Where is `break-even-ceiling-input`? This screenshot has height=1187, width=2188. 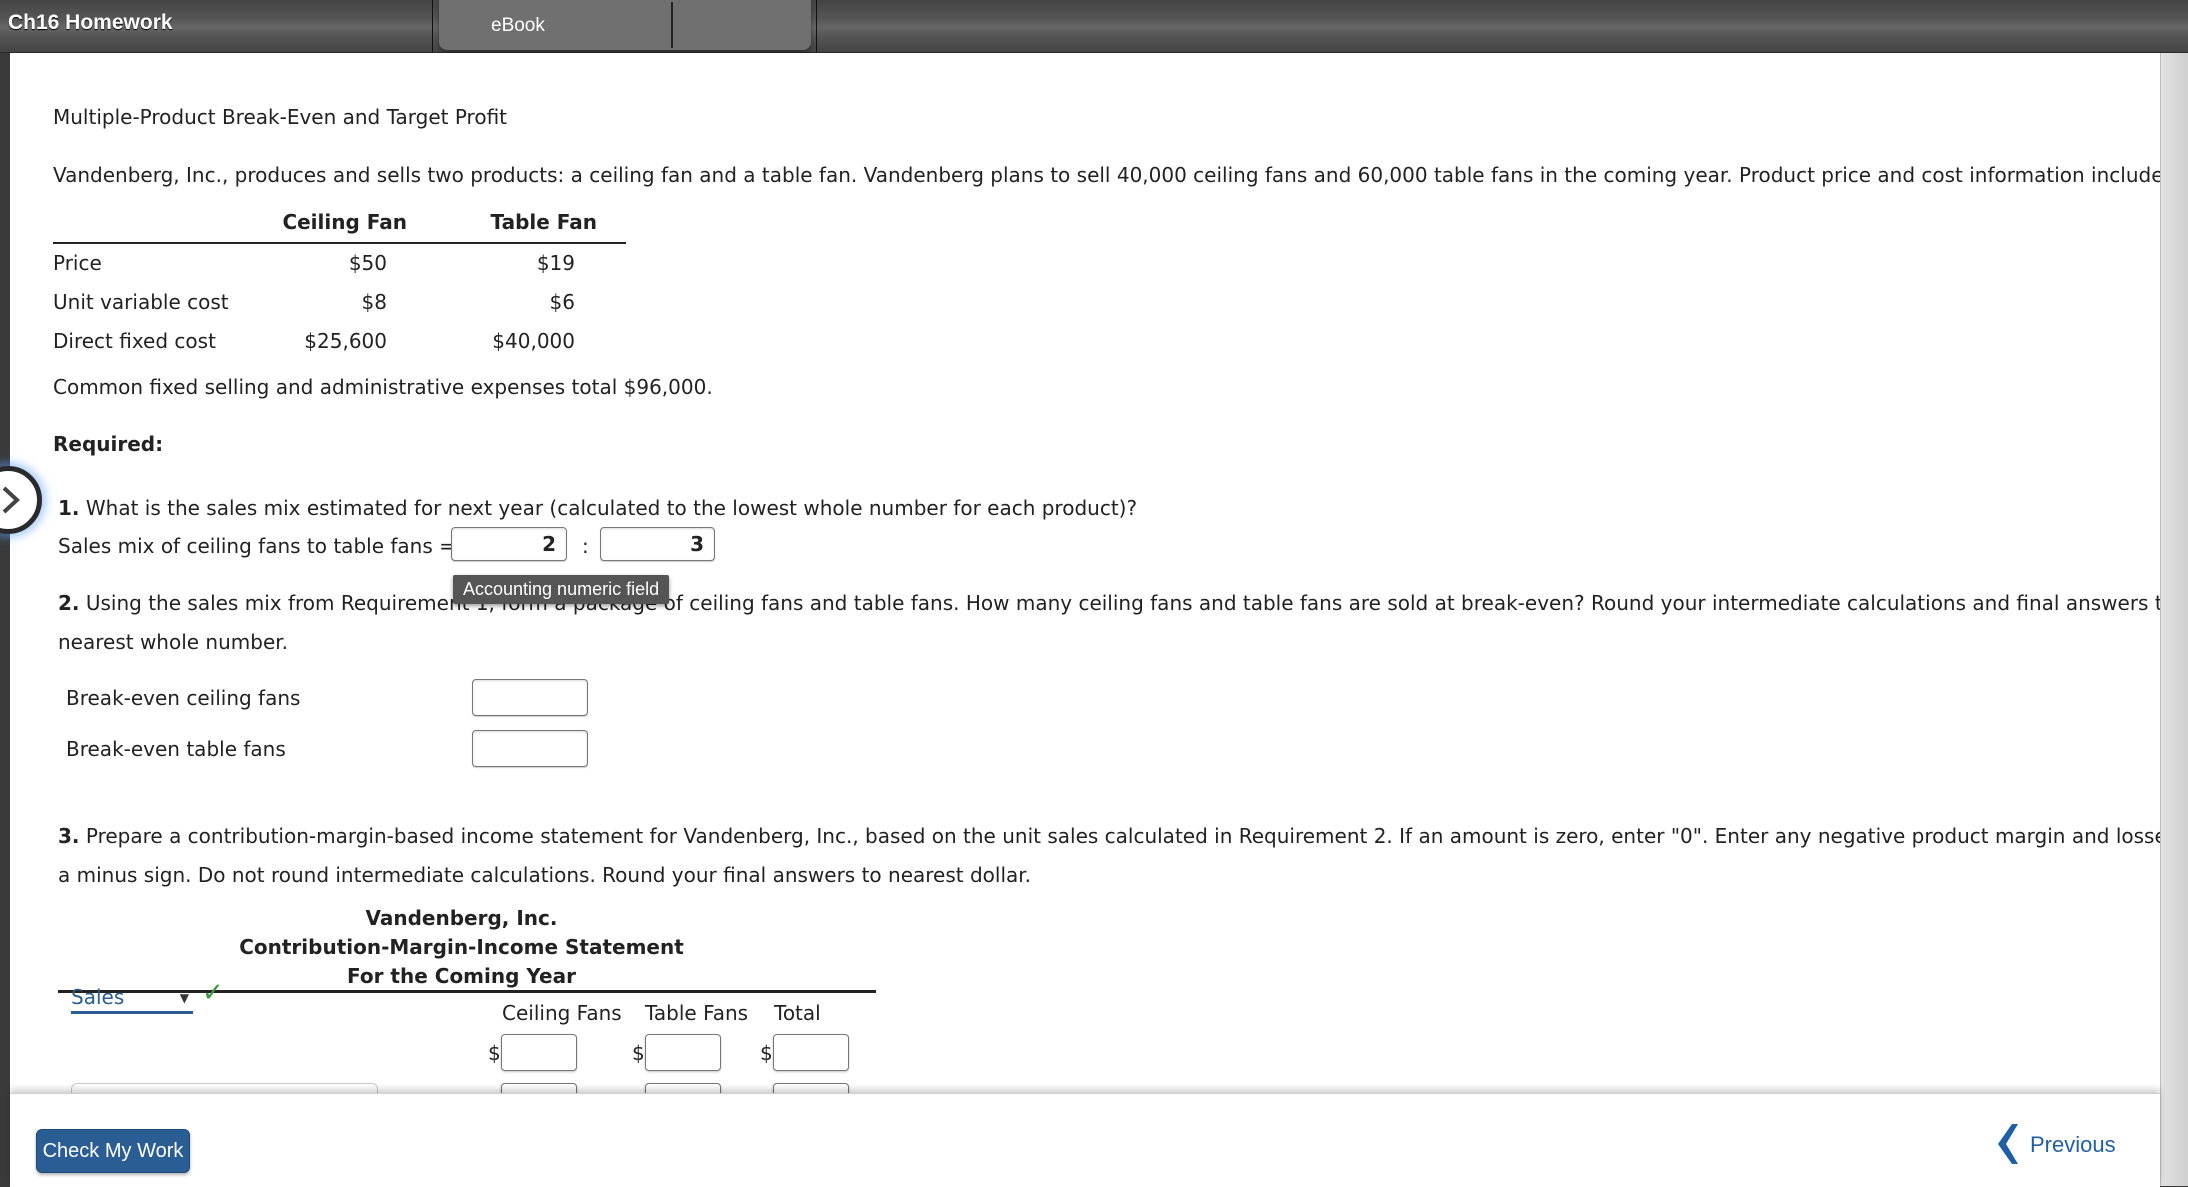
break-even-ceiling-input is located at coordinates (530, 697).